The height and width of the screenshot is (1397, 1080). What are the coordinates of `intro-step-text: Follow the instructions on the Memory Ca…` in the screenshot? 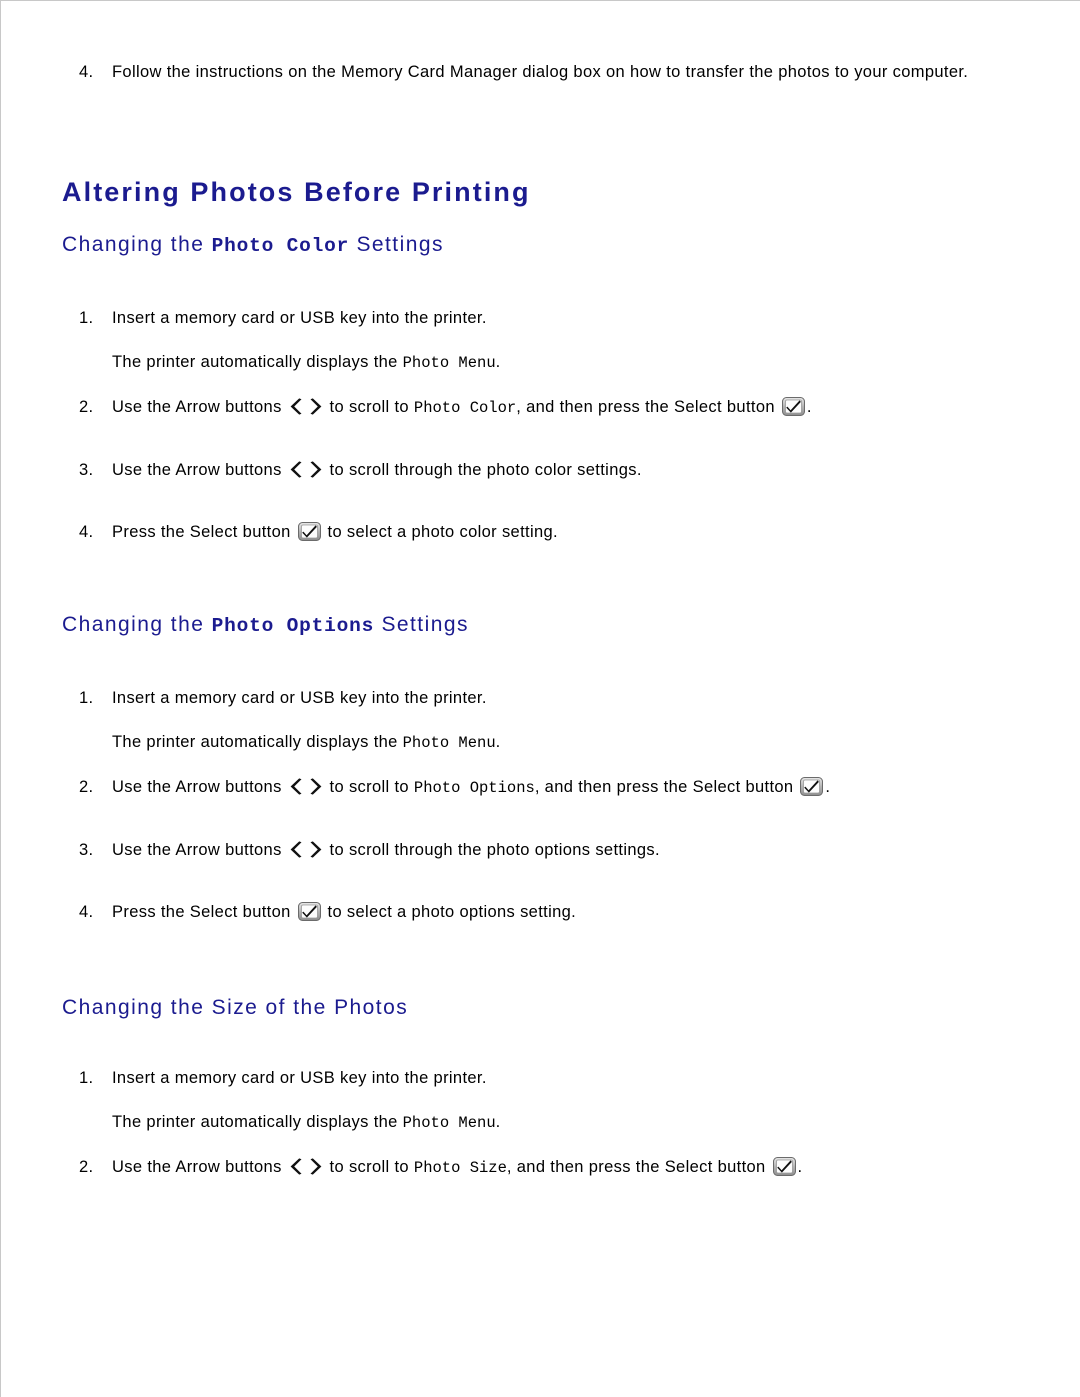 It's located at (540, 72).